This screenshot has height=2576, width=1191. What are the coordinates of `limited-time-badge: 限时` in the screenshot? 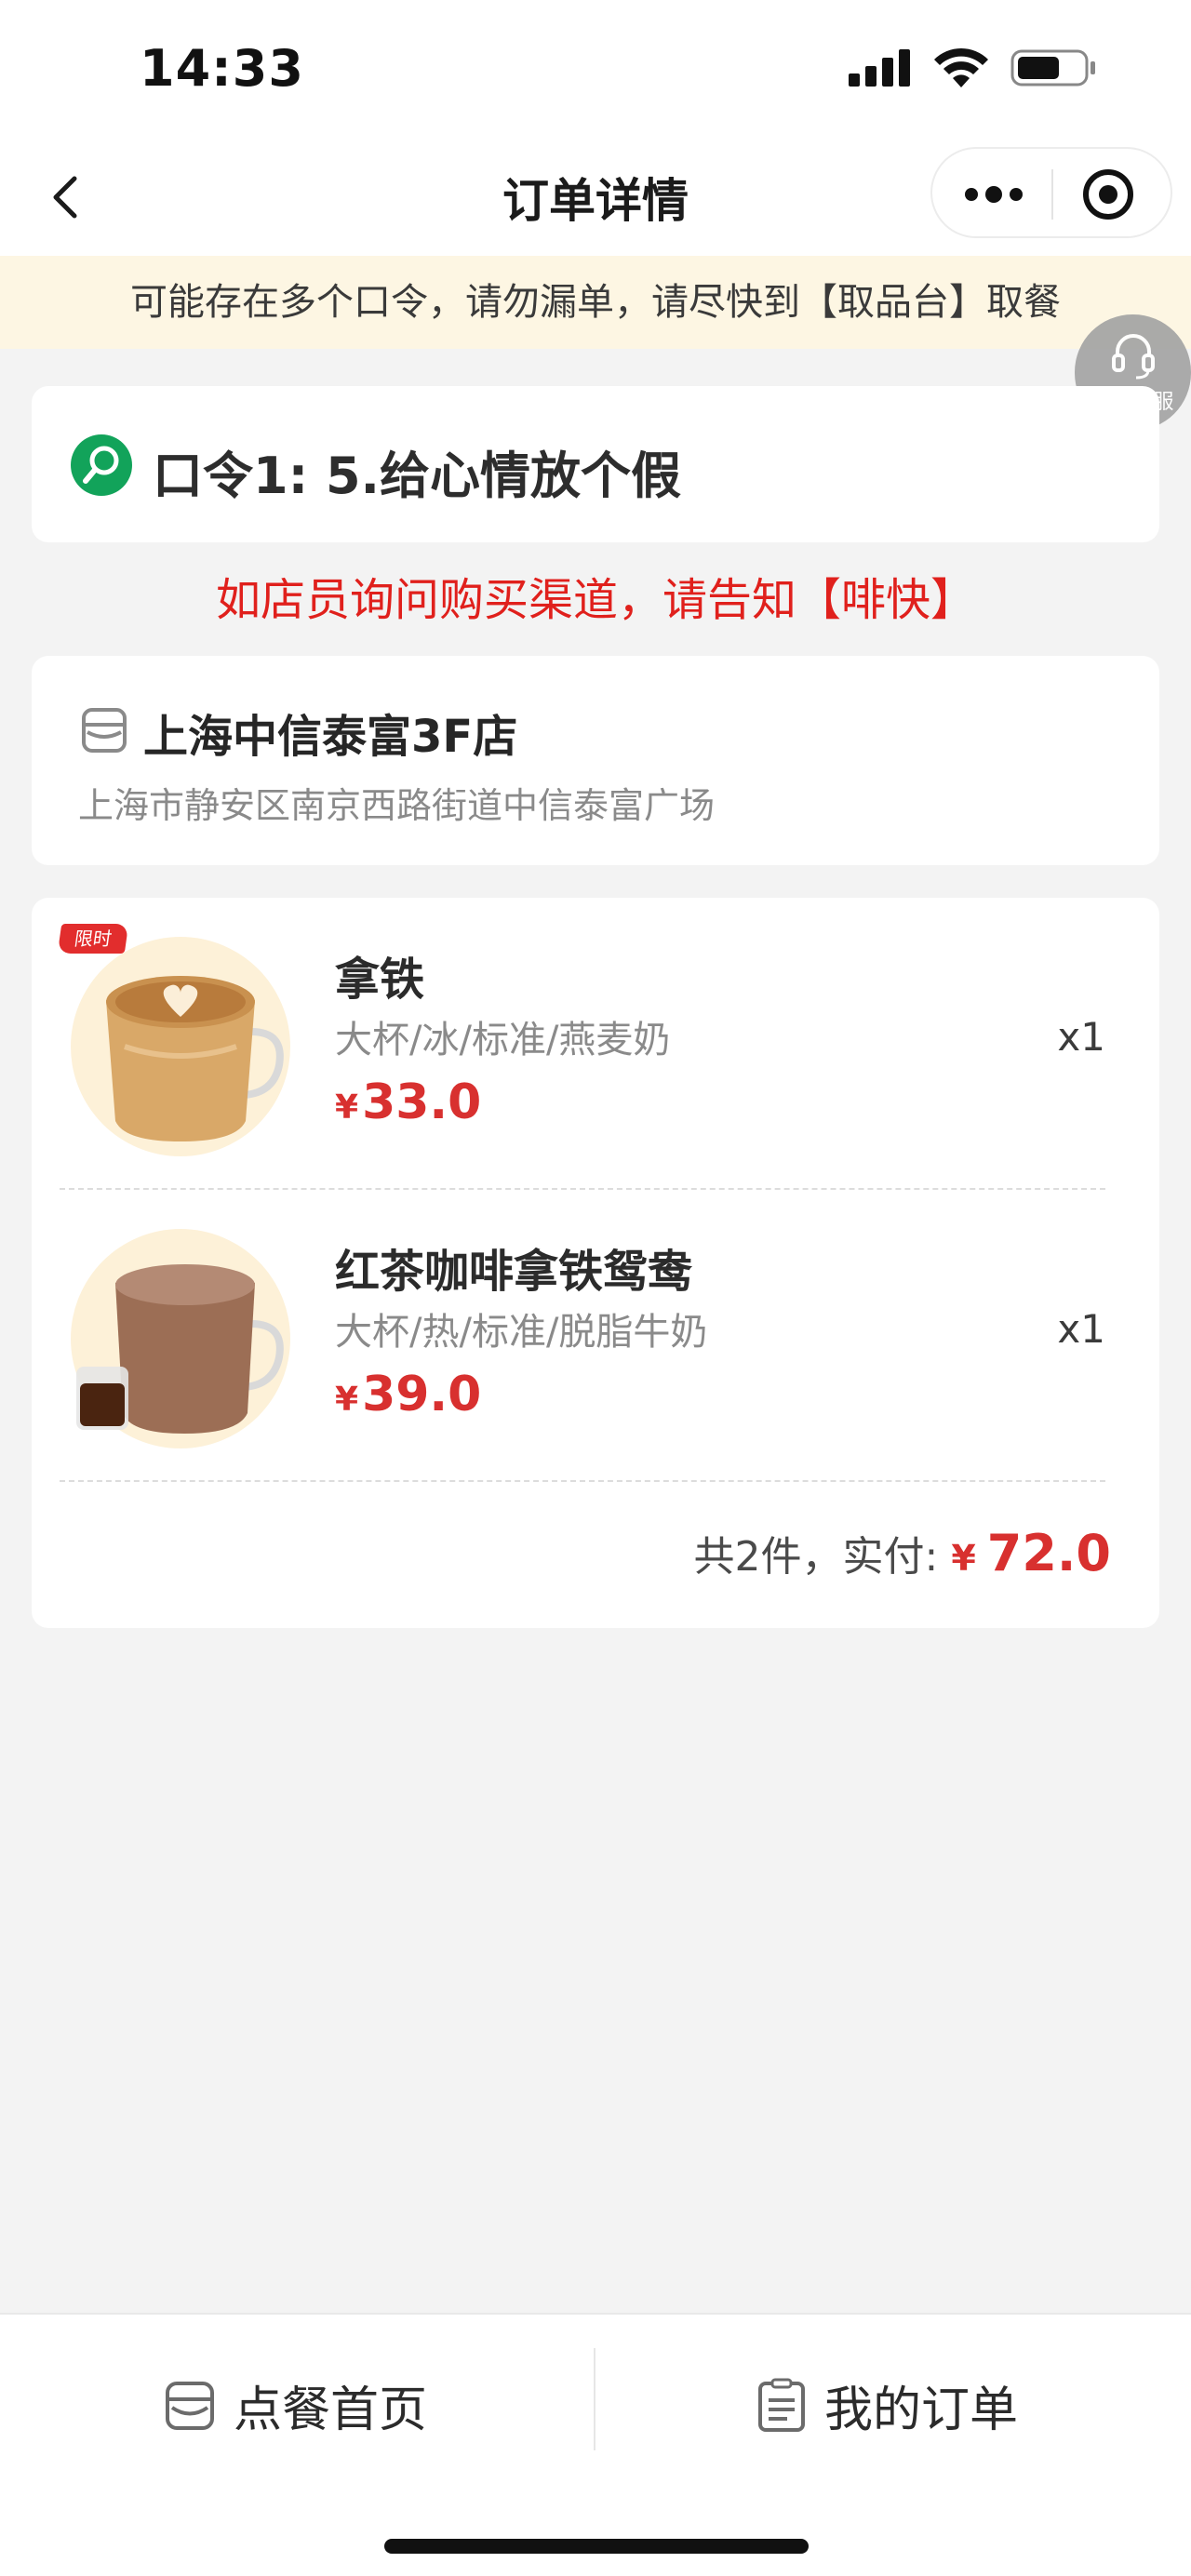 It's located at (93, 939).